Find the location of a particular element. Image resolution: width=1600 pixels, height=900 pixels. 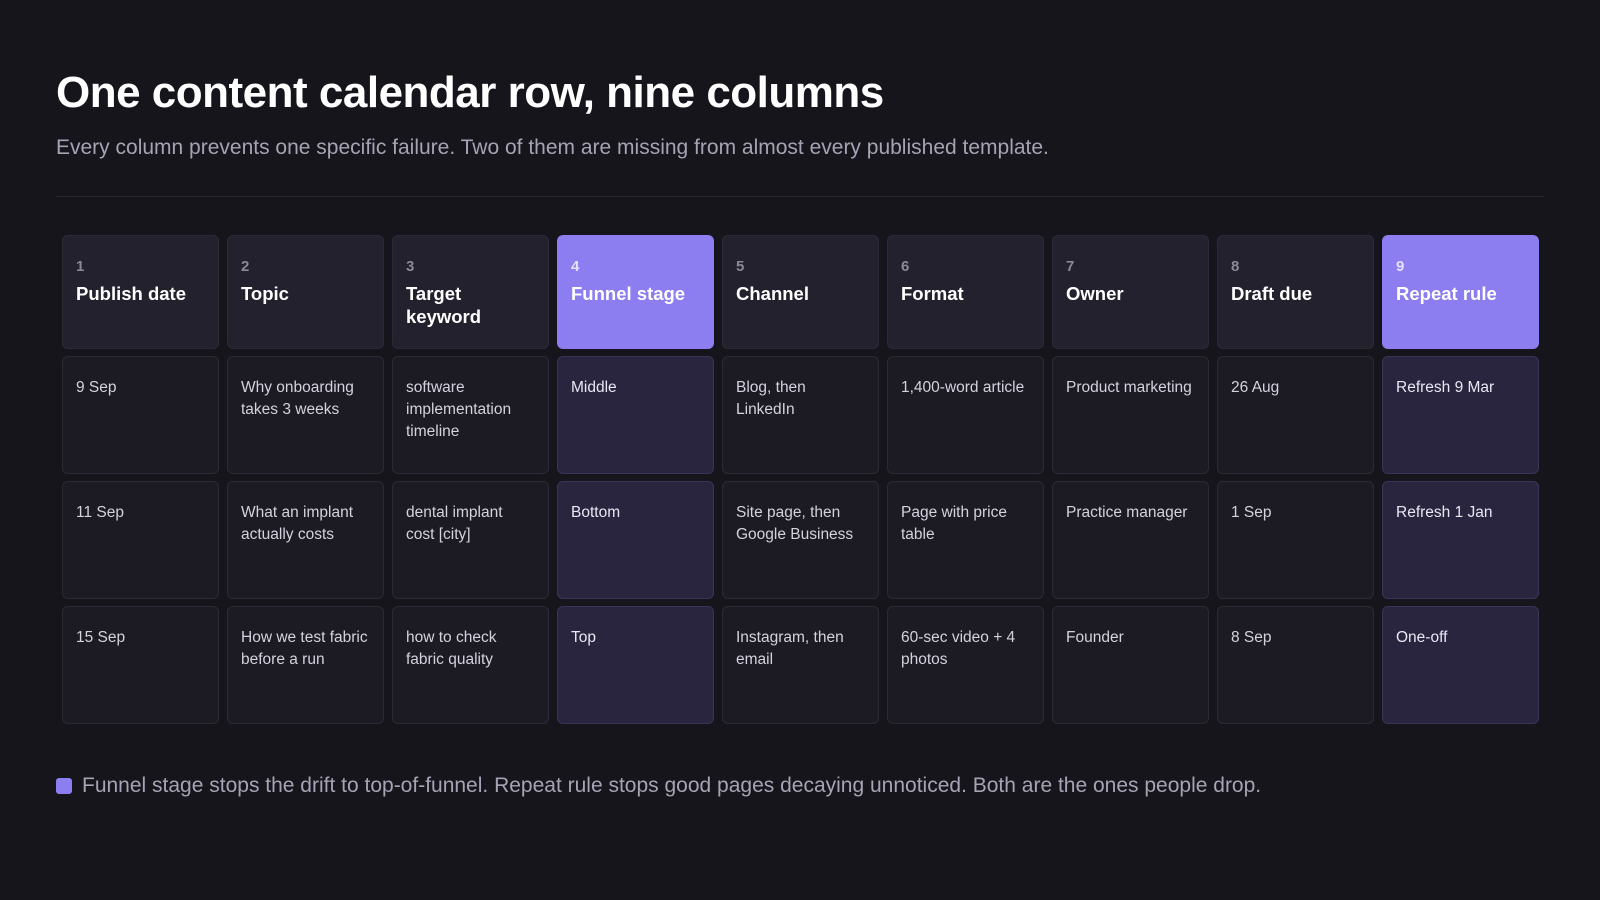

table-cell: 8 Sep is located at coordinates (1295, 665).